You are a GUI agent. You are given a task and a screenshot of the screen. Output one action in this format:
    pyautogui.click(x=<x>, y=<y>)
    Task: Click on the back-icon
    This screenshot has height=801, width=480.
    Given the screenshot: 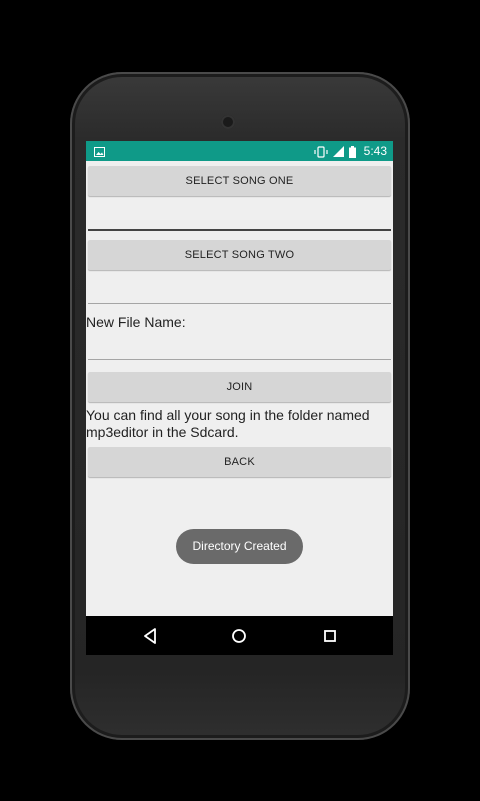 What is the action you would take?
    pyautogui.click(x=150, y=636)
    